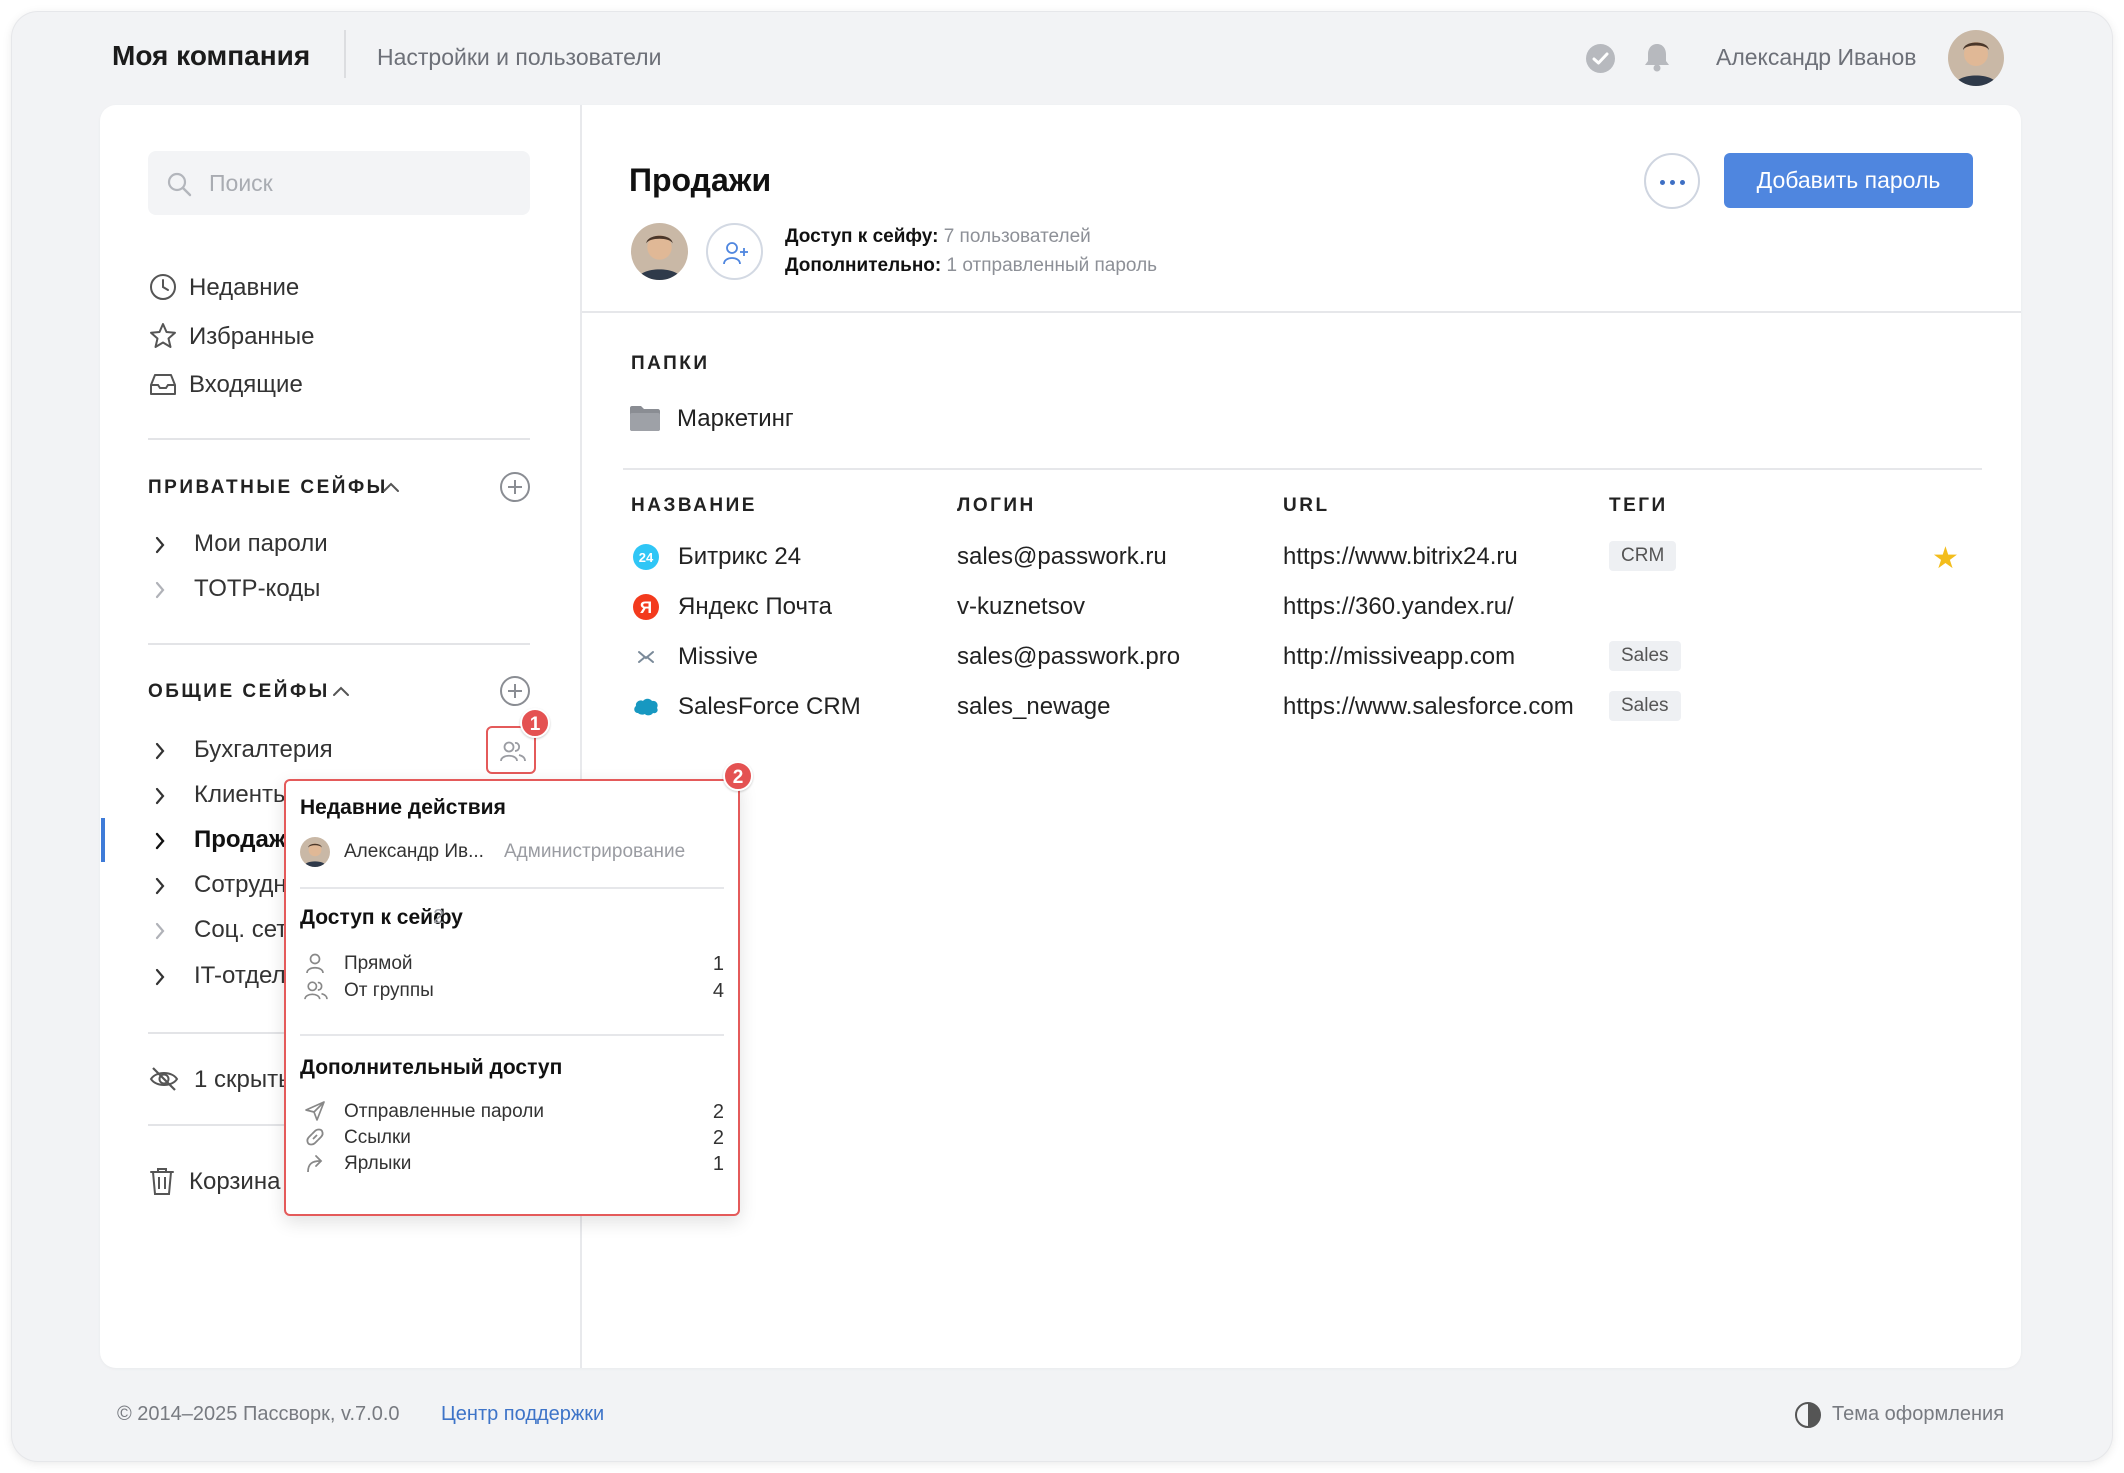 The height and width of the screenshot is (1473, 2124). I want to click on column-login: ЛОГИН, so click(996, 506).